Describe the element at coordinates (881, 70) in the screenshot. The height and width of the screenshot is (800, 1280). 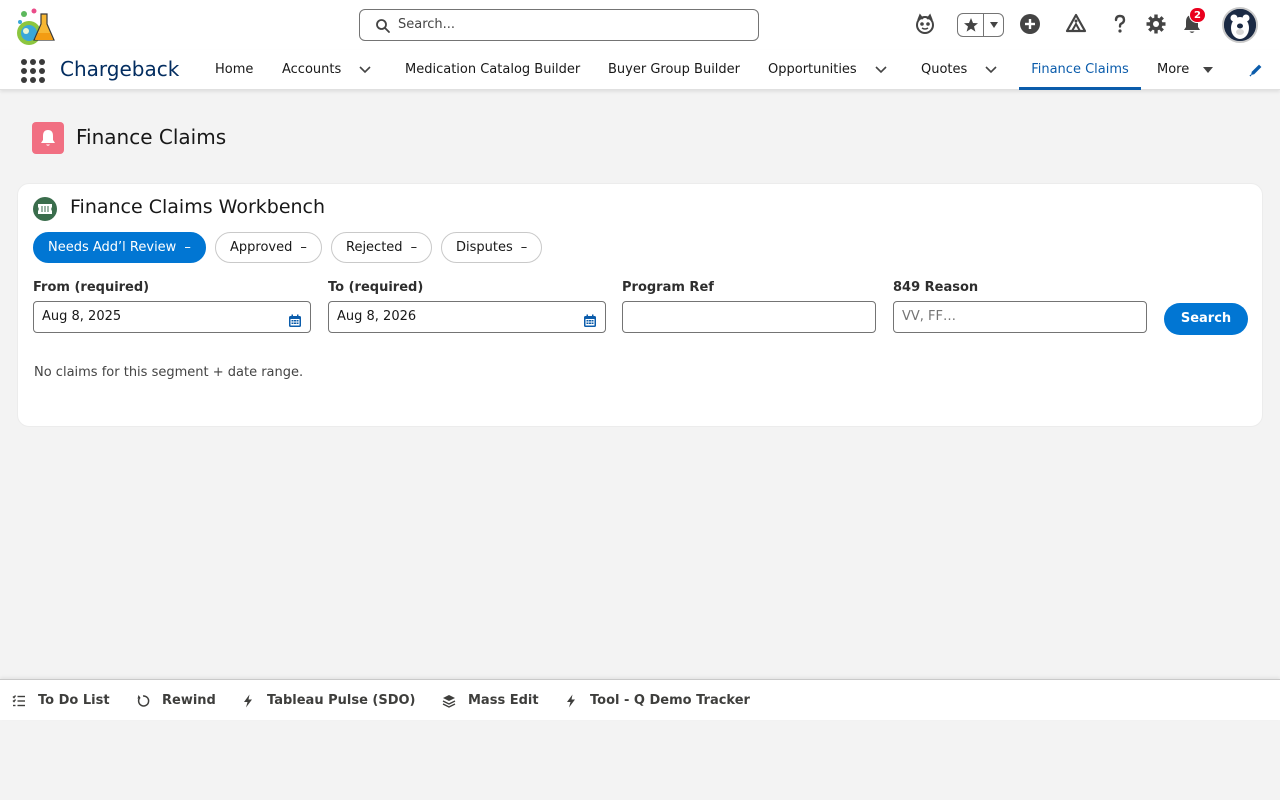
I see `opportunities-chevron-down-icon` at that location.